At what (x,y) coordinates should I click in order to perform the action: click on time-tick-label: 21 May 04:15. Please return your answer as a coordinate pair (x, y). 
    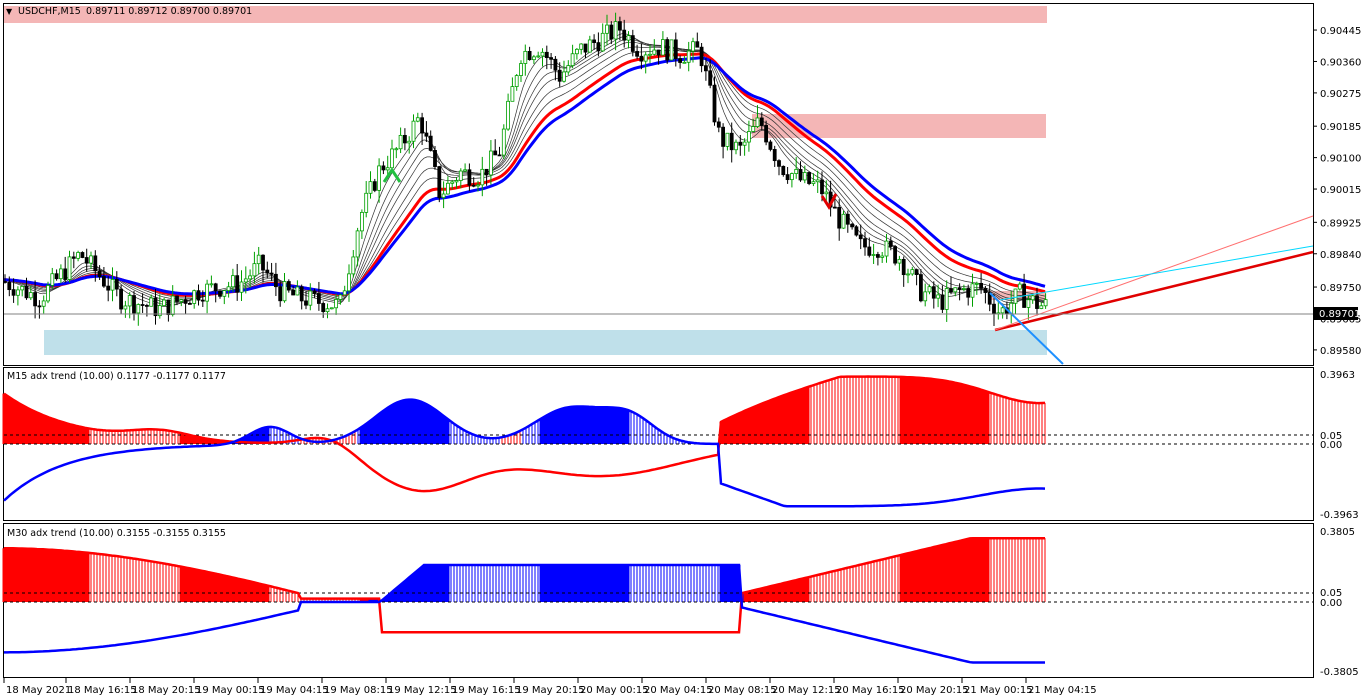
    Looking at the image, I should click on (1062, 690).